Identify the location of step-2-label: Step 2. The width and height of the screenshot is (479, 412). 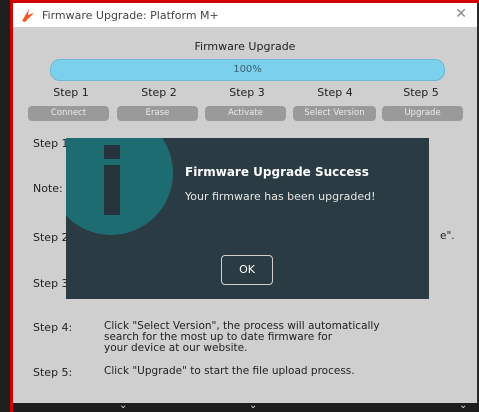
(159, 92).